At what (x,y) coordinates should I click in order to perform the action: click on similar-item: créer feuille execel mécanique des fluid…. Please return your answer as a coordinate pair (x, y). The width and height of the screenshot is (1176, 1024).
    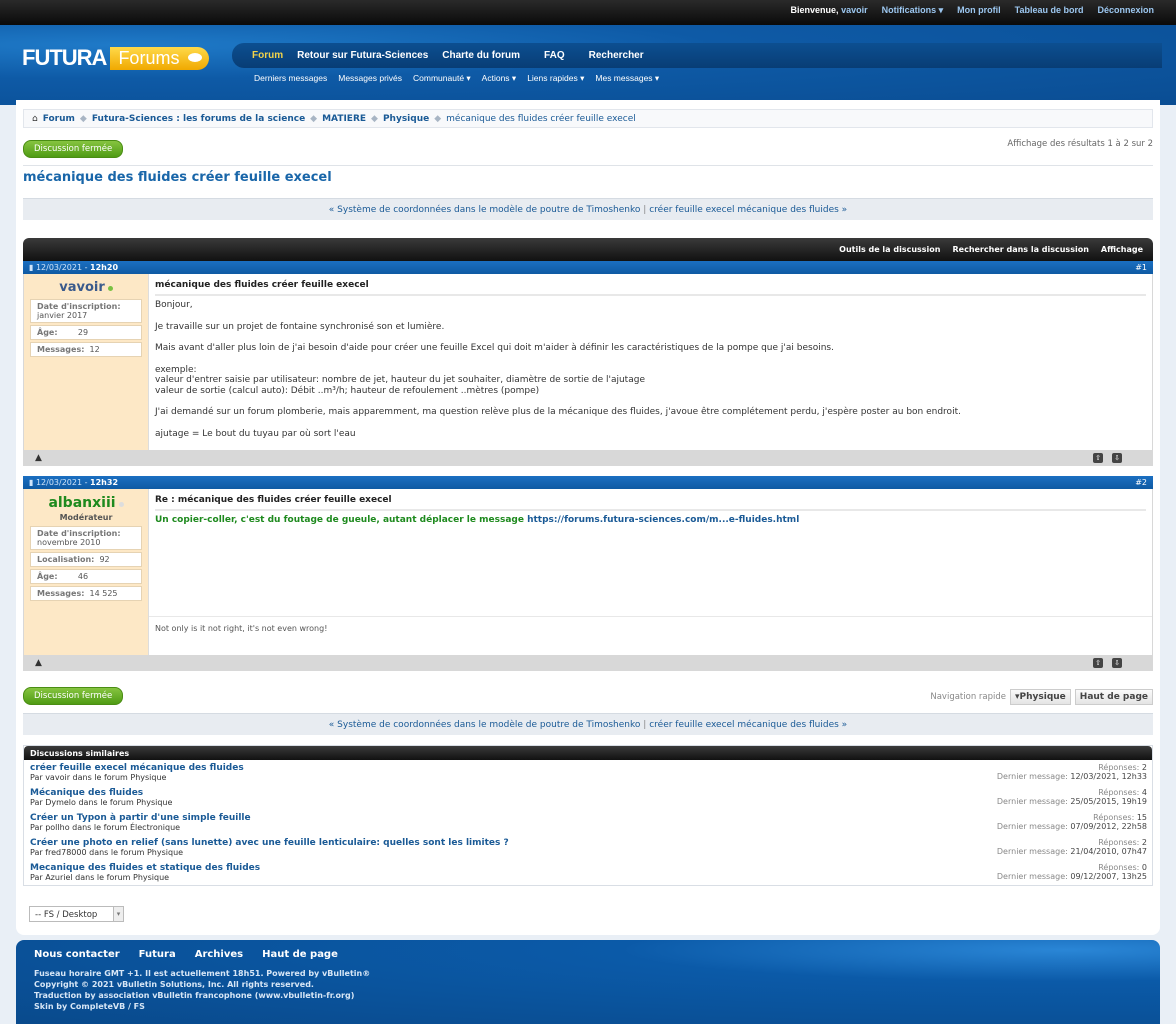
    Looking at the image, I should click on (588, 772).